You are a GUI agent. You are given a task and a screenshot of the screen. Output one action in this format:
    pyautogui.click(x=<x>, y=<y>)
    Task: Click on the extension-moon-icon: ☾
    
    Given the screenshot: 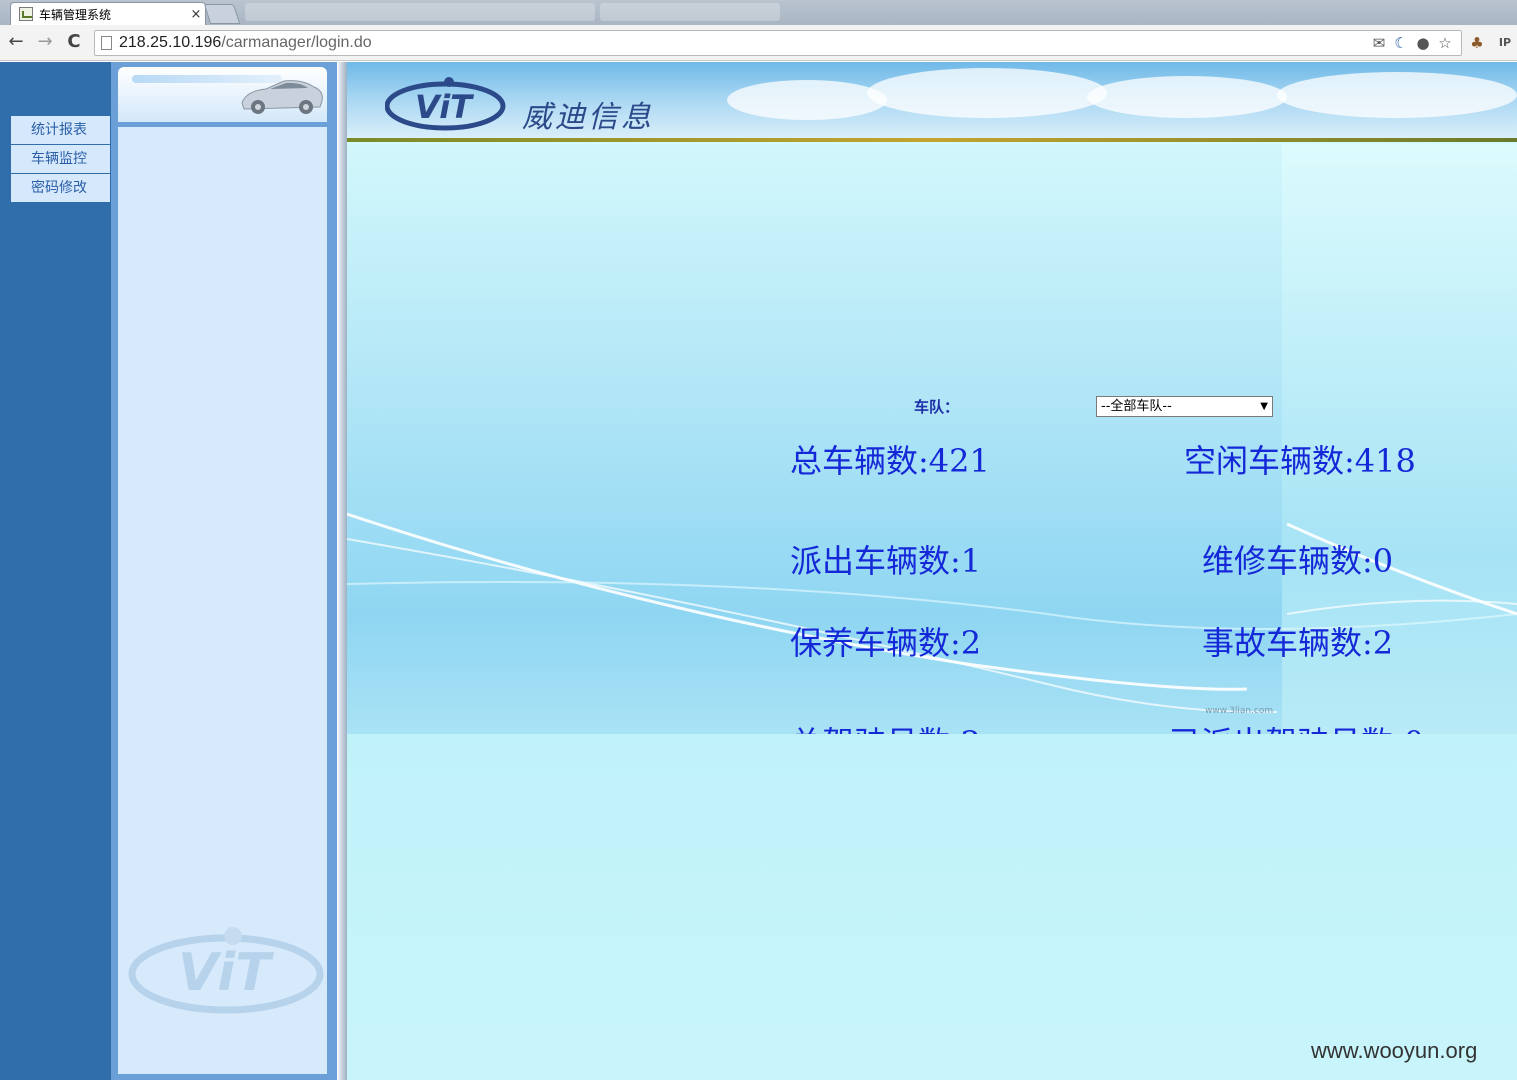 What is the action you would take?
    pyautogui.click(x=1401, y=43)
    